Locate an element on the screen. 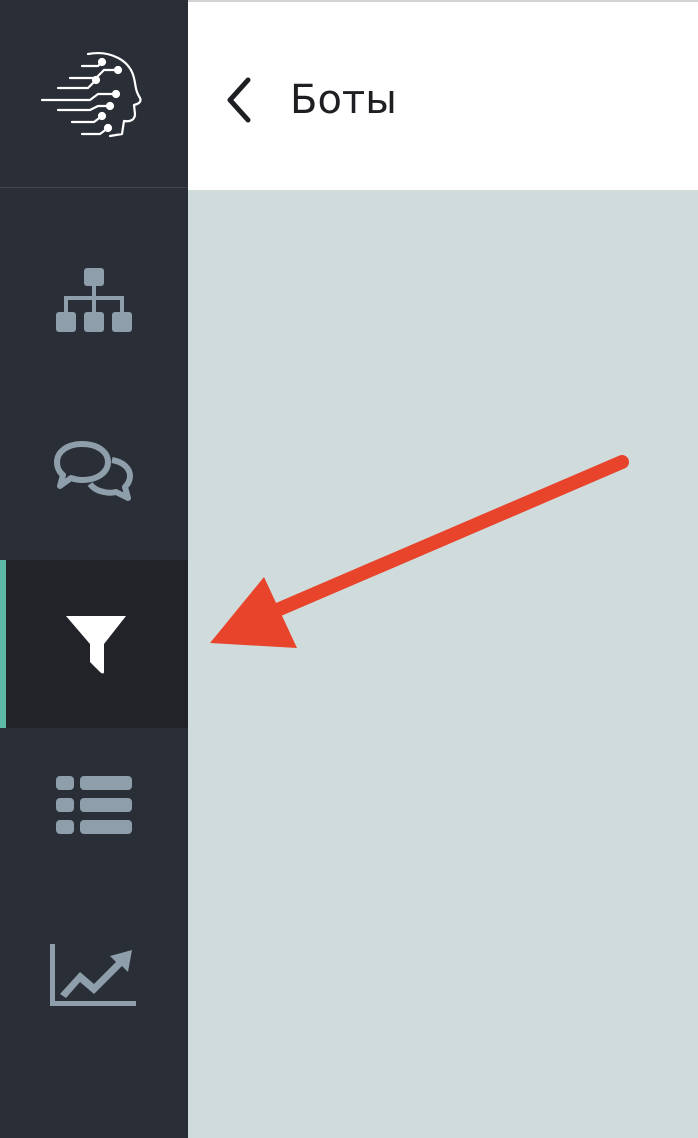  trend-chart-icon is located at coordinates (93, 975).